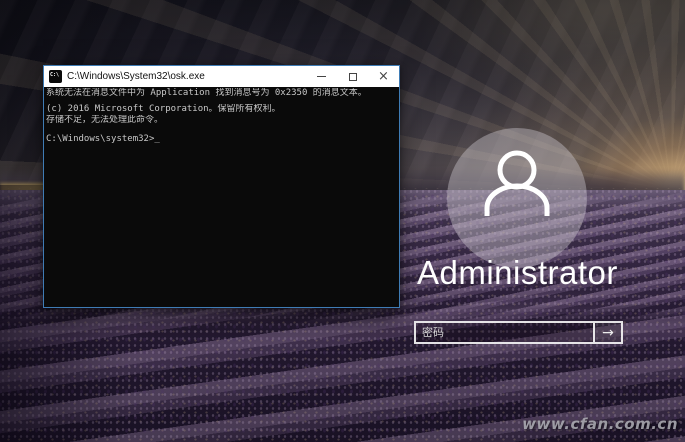 The height and width of the screenshot is (442, 685). What do you see at coordinates (221, 76) in the screenshot?
I see `console-titlebar: C:\ C:\Windows\System32\osk.exe ×` at bounding box center [221, 76].